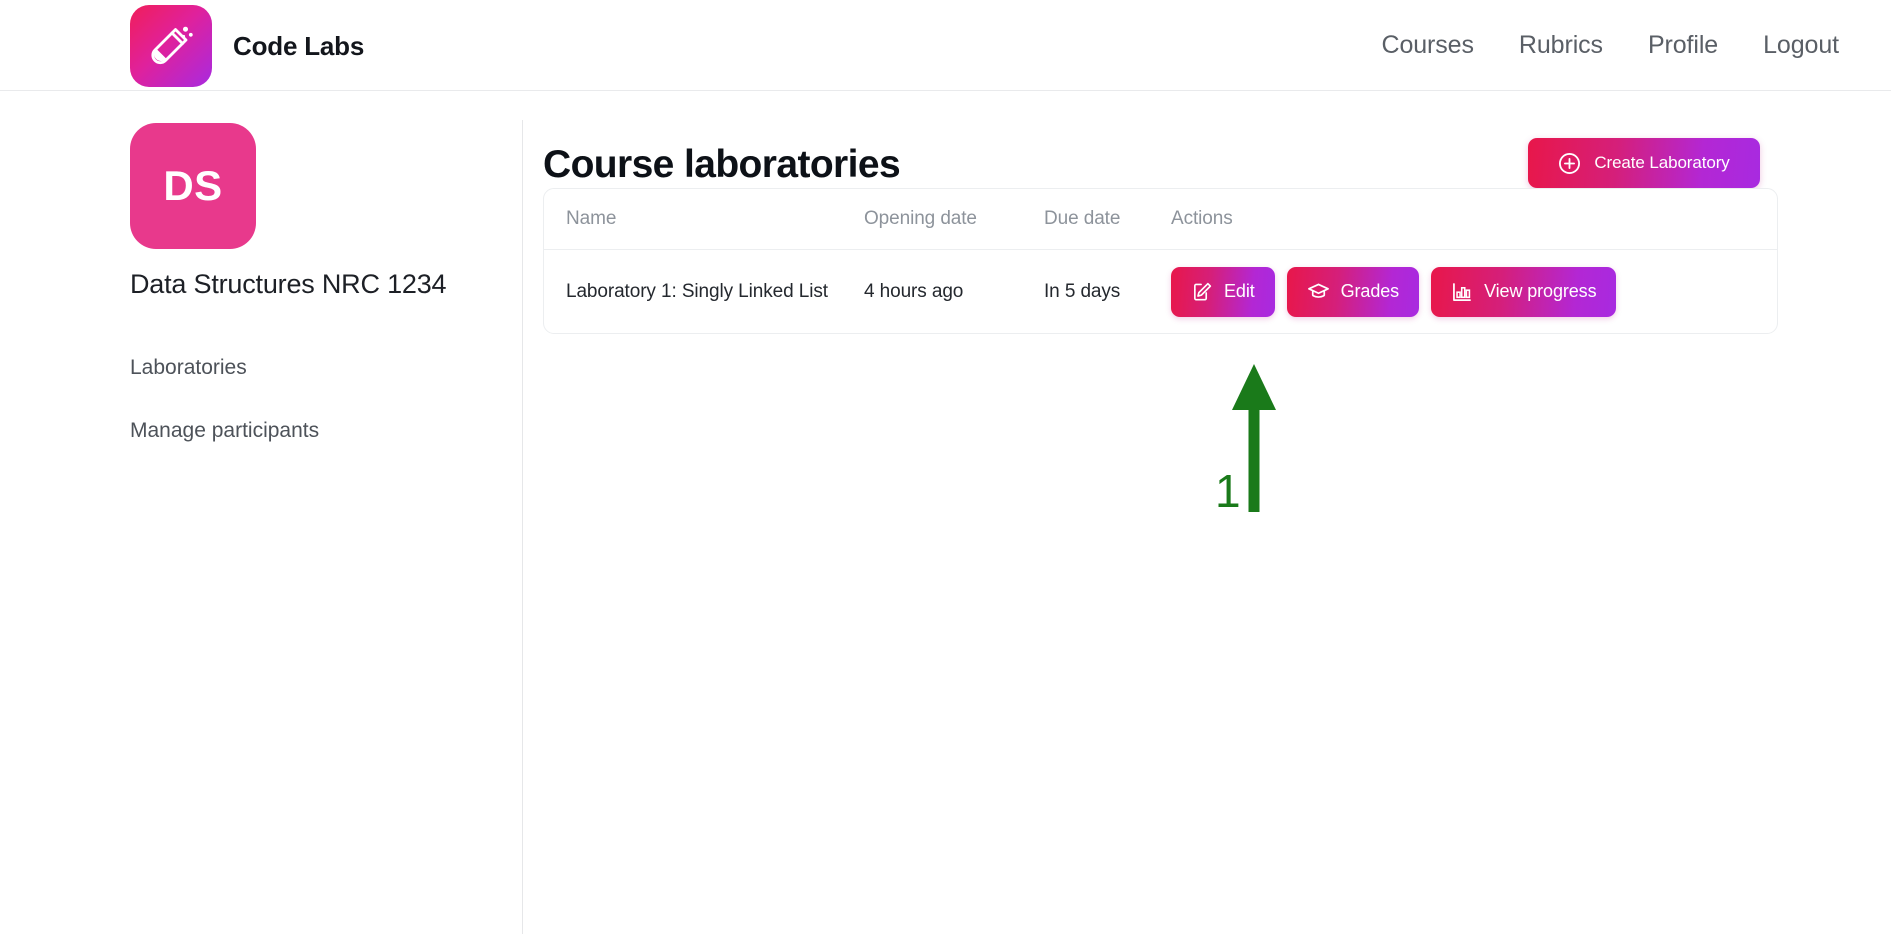  I want to click on create-laboratory-button: Create Laboratory, so click(1644, 163).